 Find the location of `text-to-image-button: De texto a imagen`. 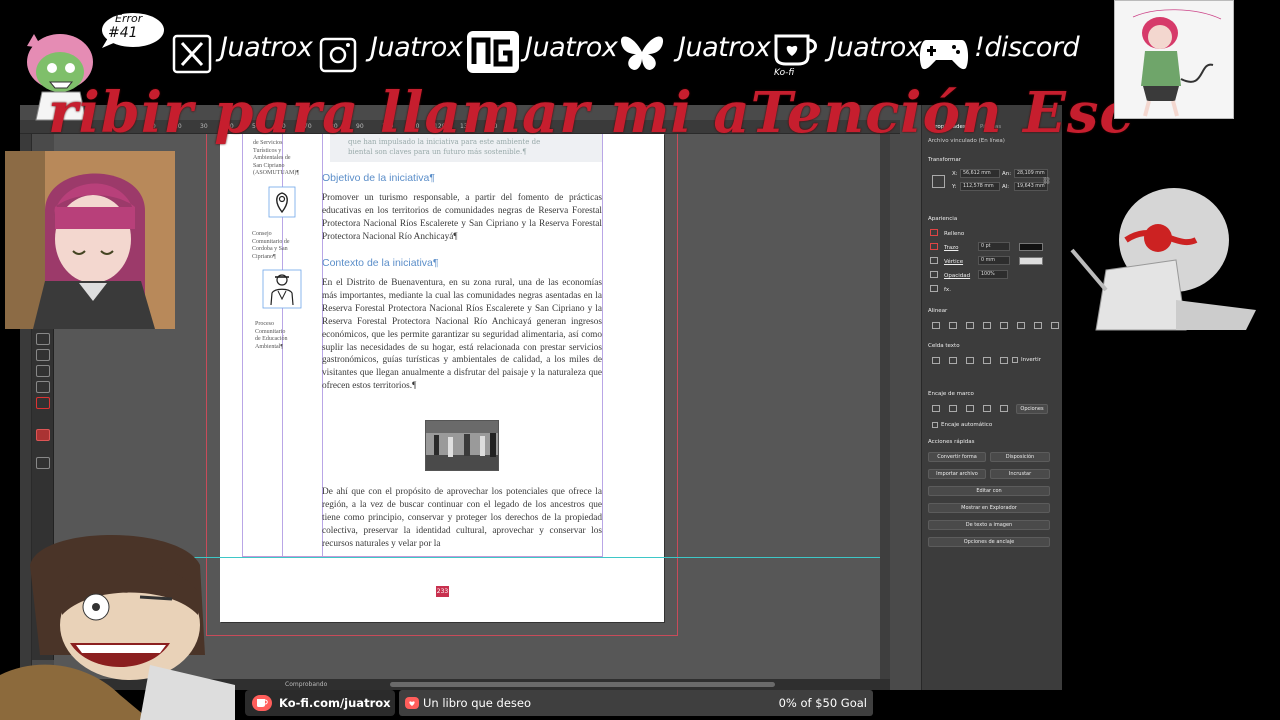

text-to-image-button: De texto a imagen is located at coordinates (989, 525).